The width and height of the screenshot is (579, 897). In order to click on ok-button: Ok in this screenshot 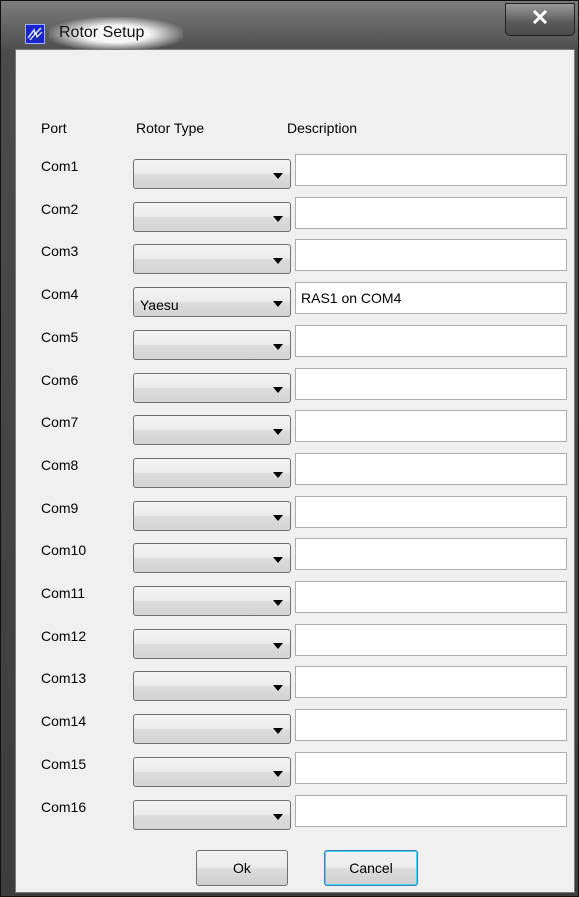, I will do `click(242, 868)`.